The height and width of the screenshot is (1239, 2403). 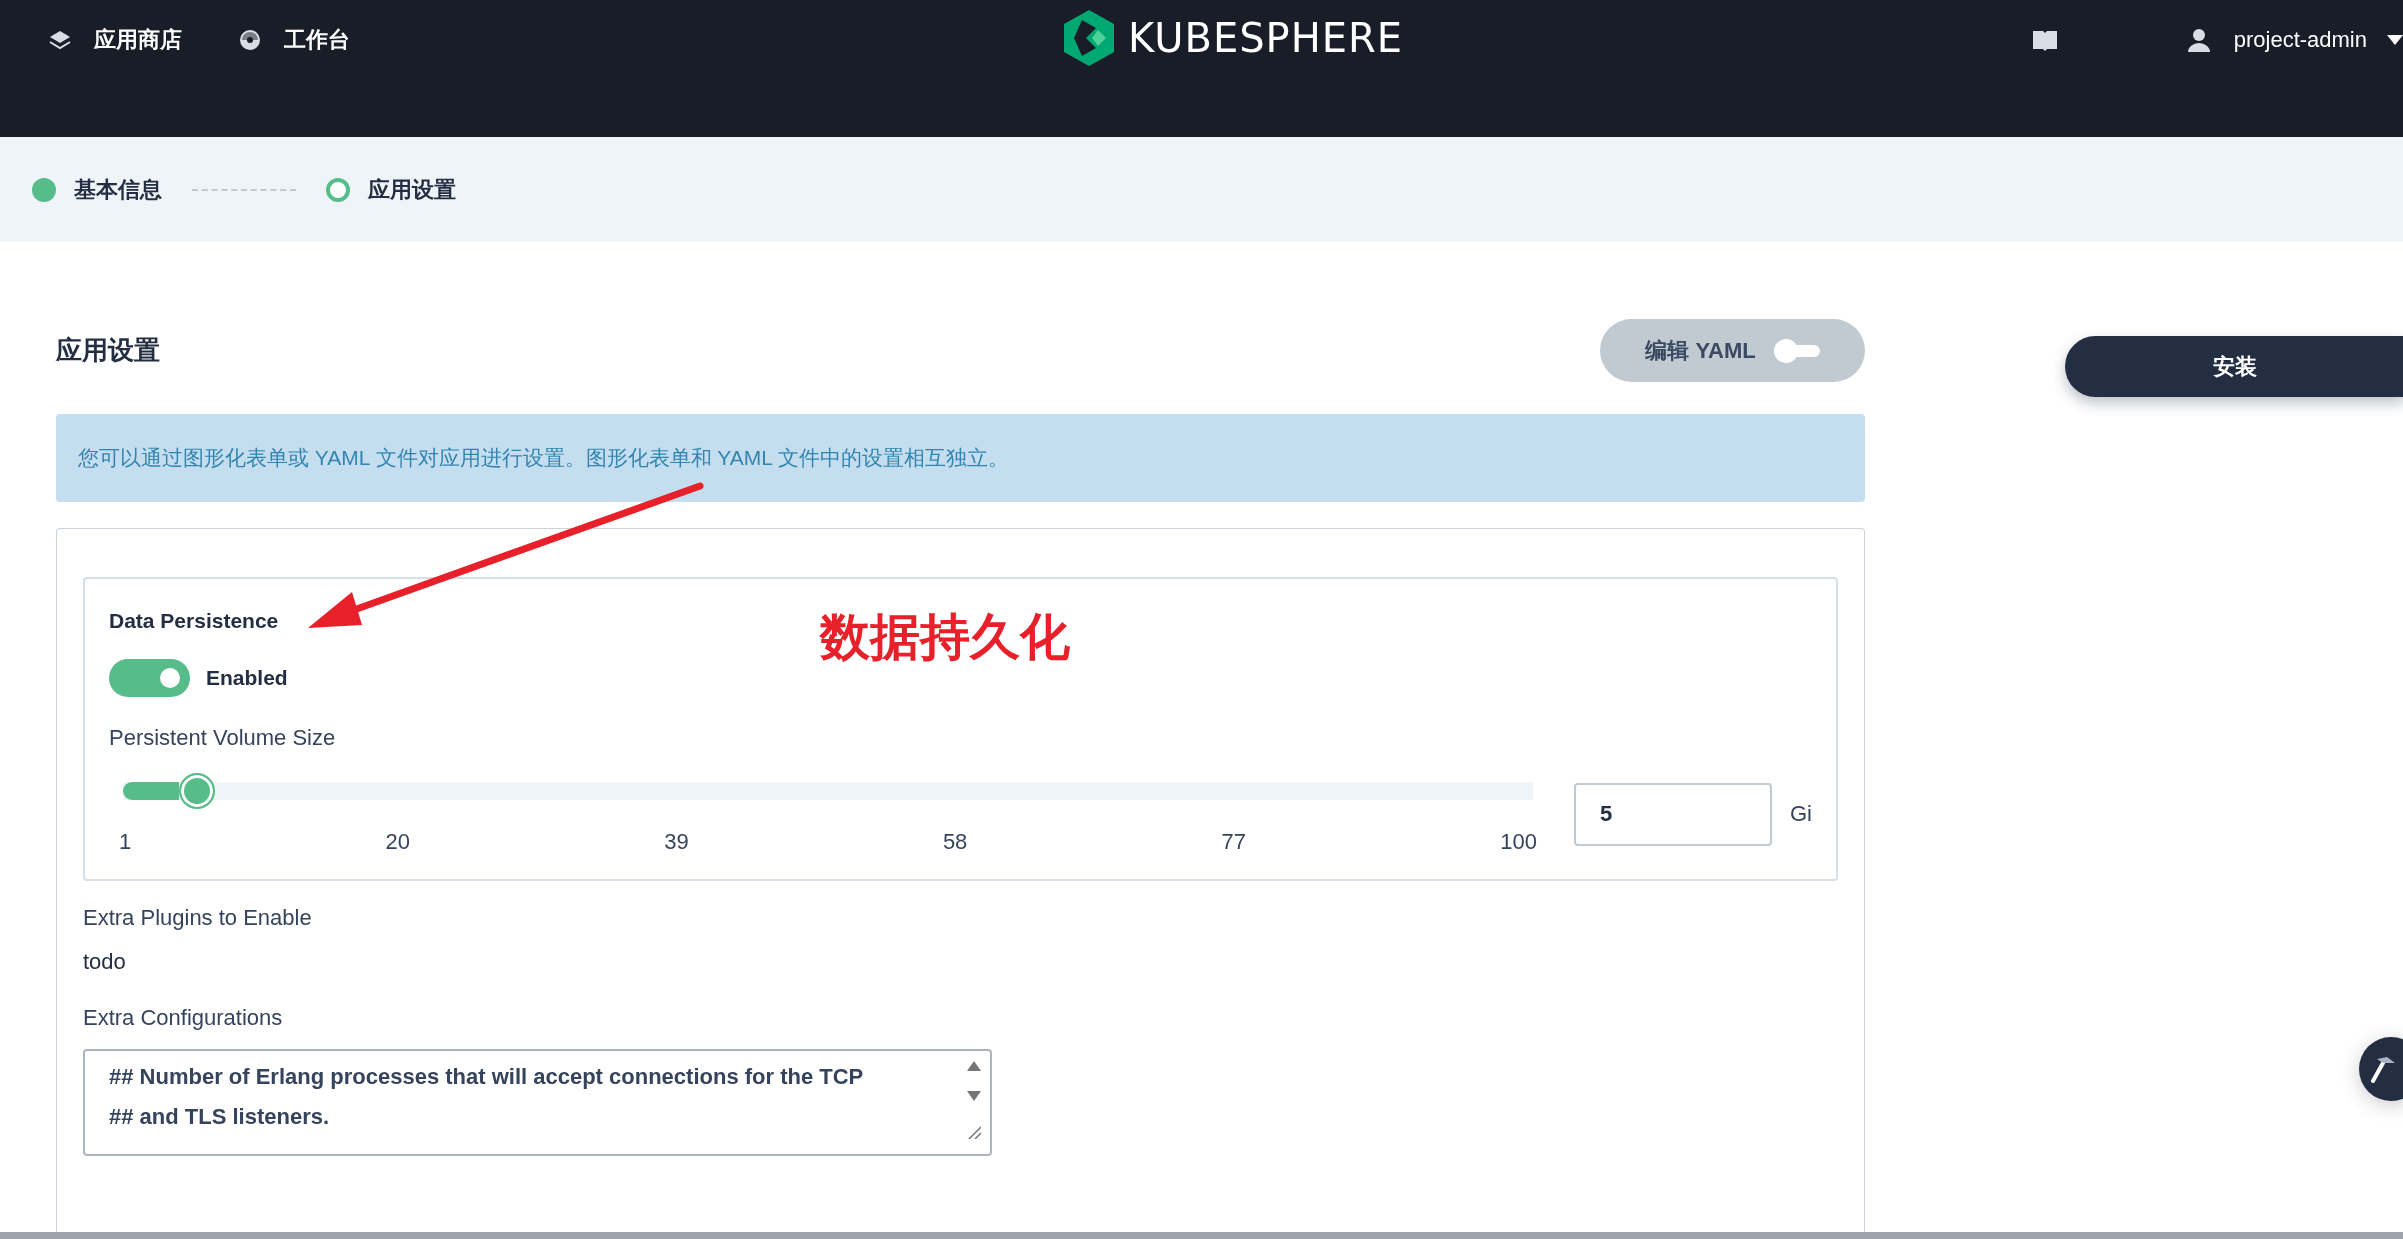 I want to click on resize-grip-icon, so click(x=974, y=1132).